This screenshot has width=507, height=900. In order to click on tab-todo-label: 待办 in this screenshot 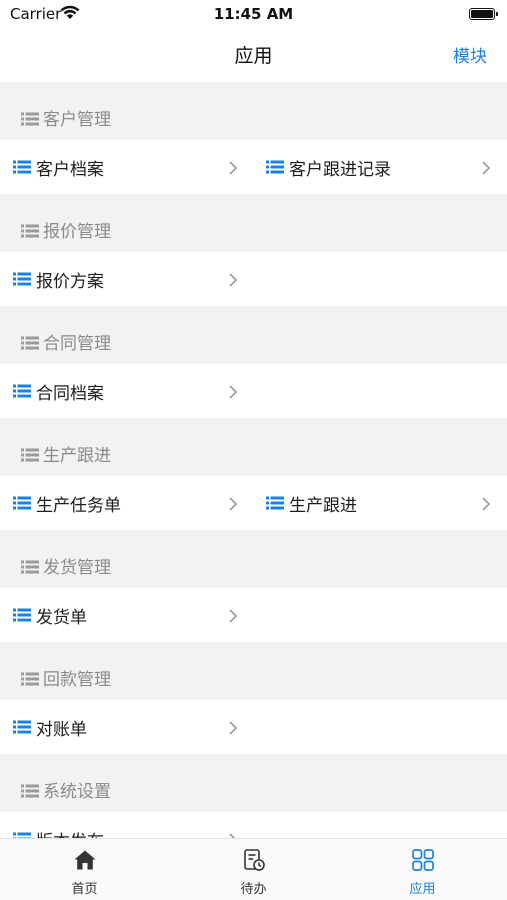, I will do `click(253, 889)`.